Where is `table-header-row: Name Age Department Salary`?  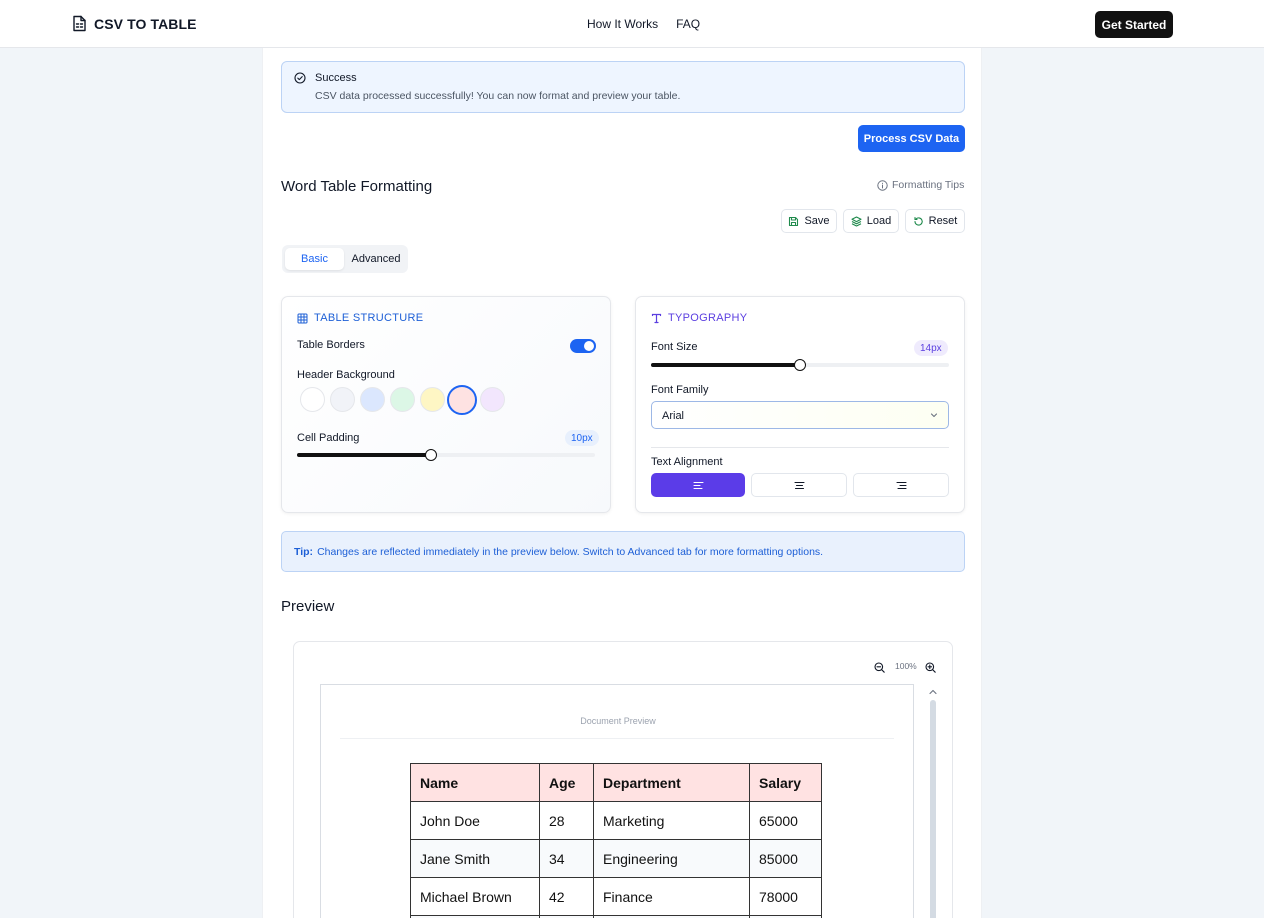
table-header-row: Name Age Department Salary is located at coordinates (616, 782).